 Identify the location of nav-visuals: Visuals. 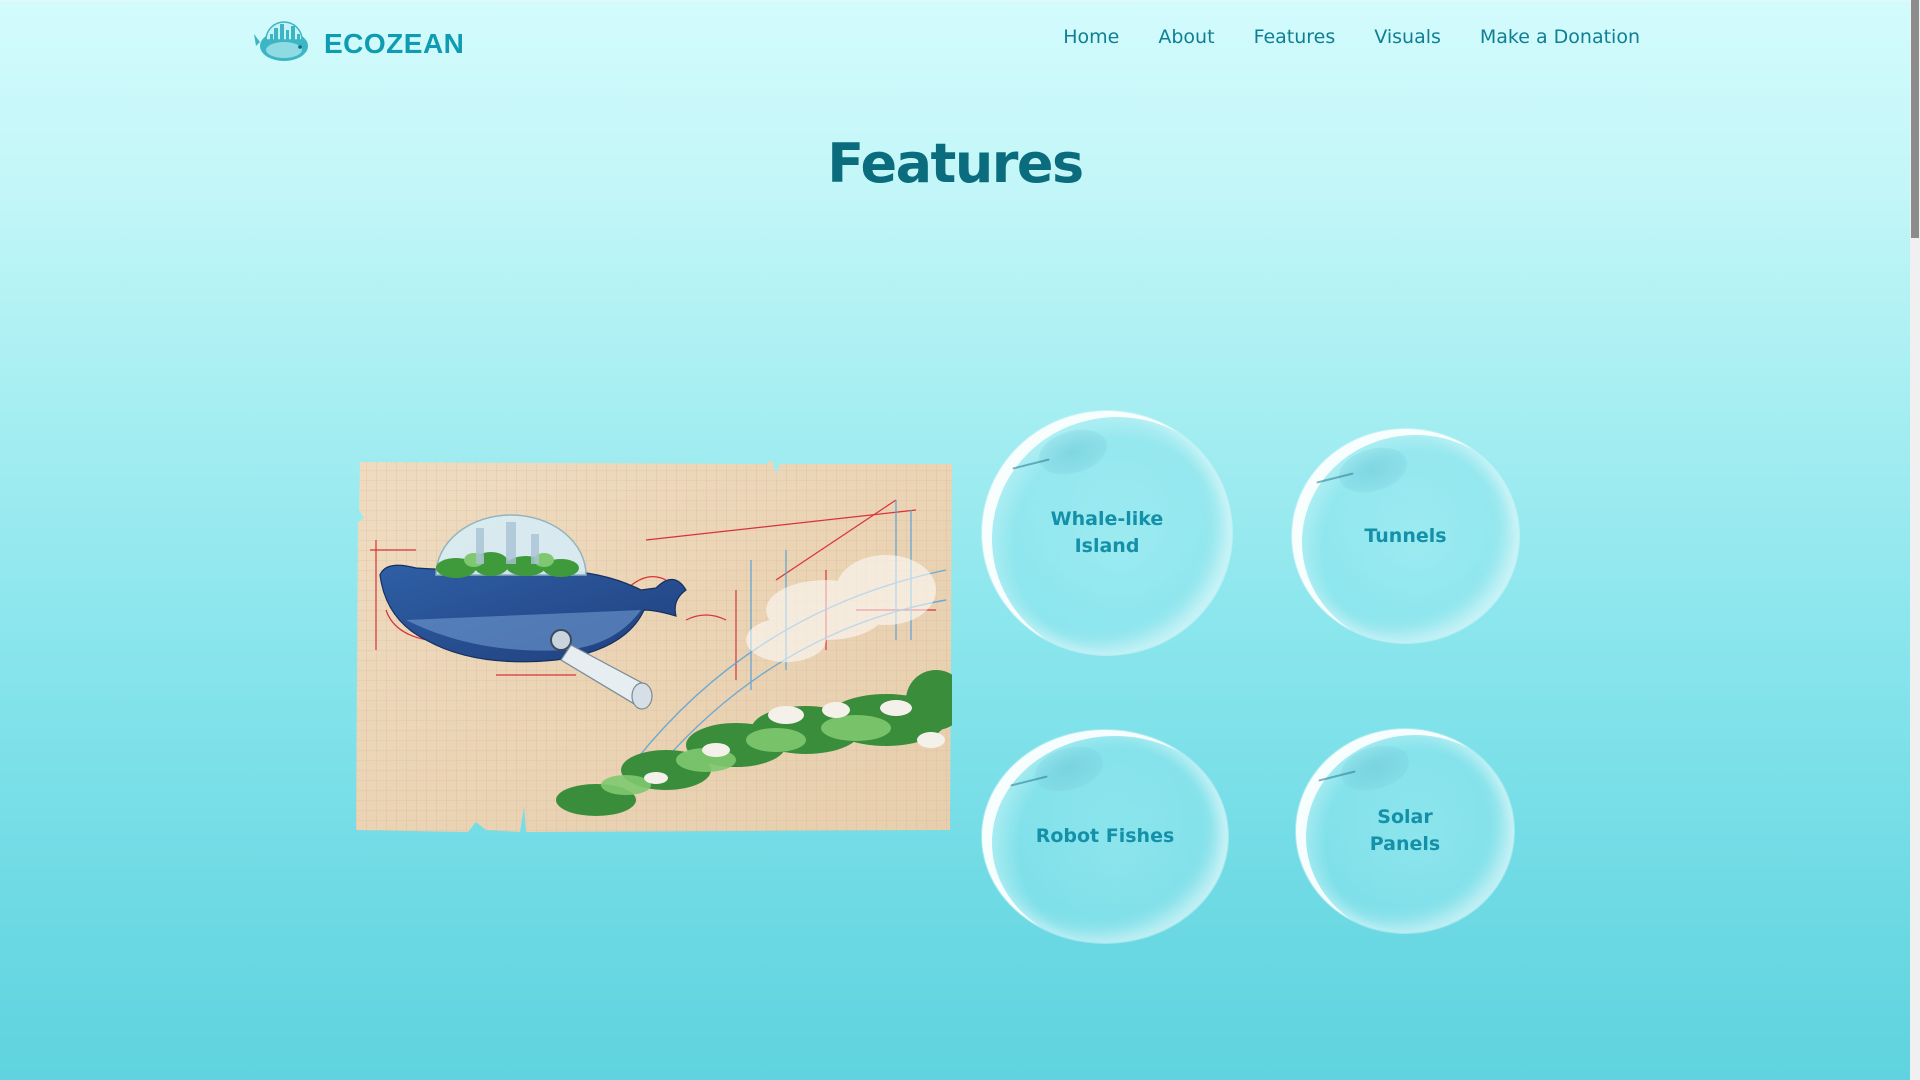
(1407, 37).